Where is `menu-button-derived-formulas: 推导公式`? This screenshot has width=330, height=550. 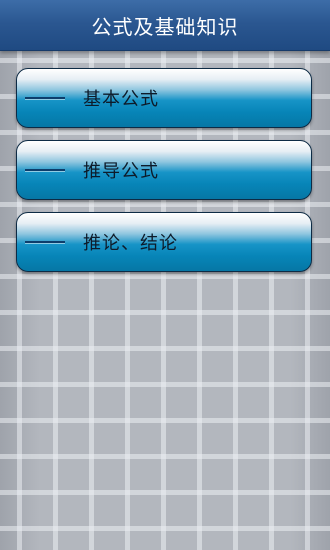
menu-button-derived-formulas: 推导公式 is located at coordinates (164, 170).